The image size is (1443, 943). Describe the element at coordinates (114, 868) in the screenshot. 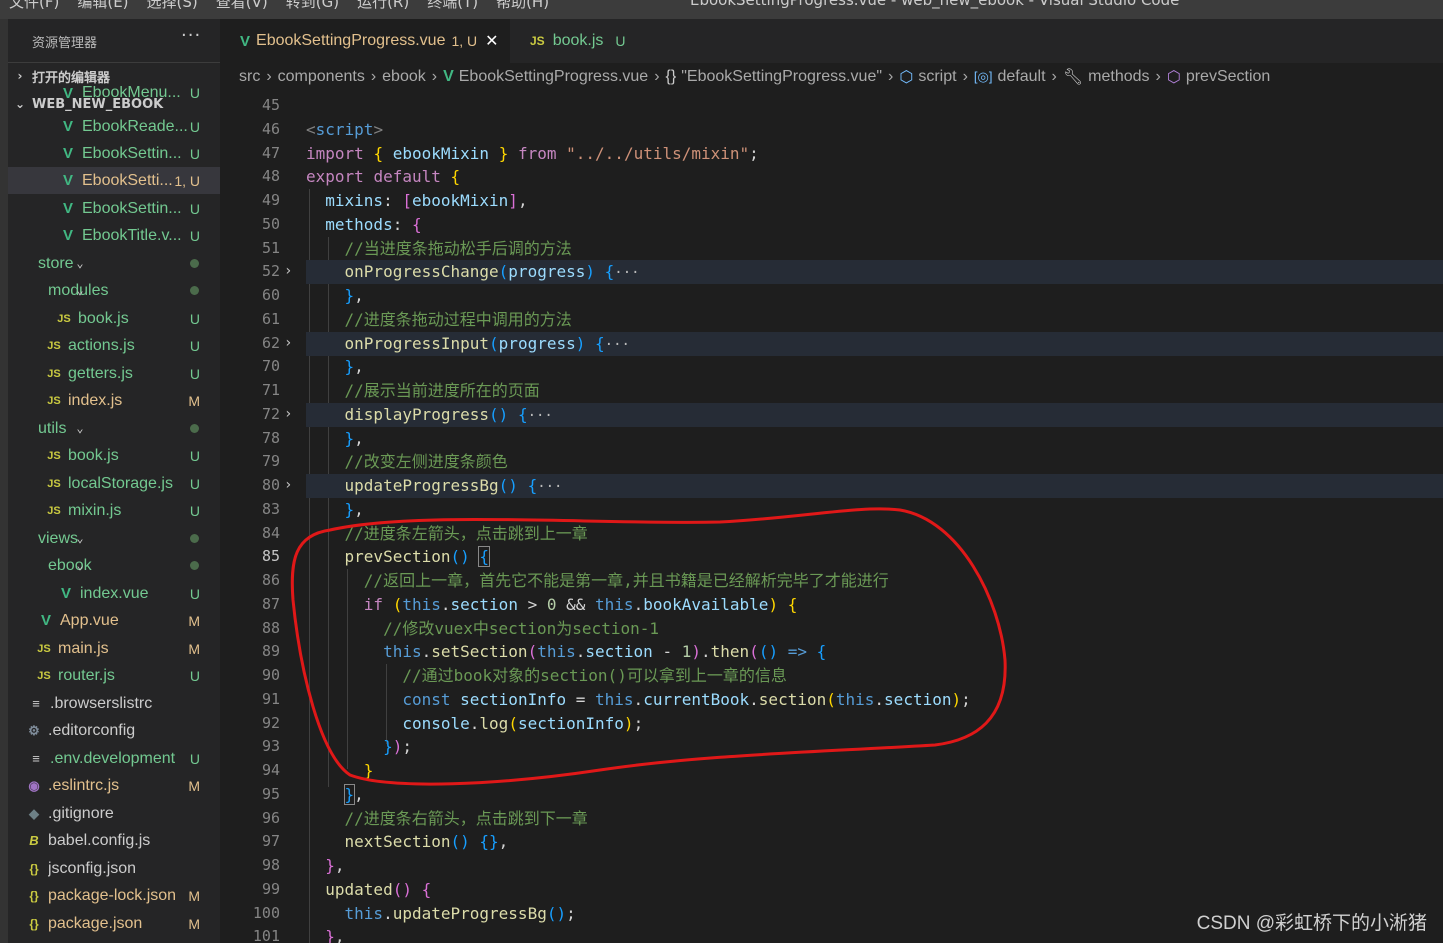

I see `tree-item: {} jsconfig.json` at that location.